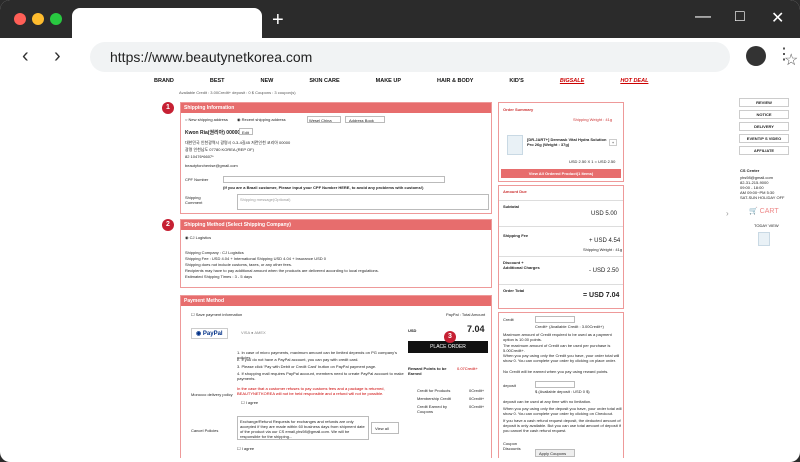 The height and width of the screenshot is (462, 800). I want to click on amount-due-title: Amount Due, so click(515, 191).